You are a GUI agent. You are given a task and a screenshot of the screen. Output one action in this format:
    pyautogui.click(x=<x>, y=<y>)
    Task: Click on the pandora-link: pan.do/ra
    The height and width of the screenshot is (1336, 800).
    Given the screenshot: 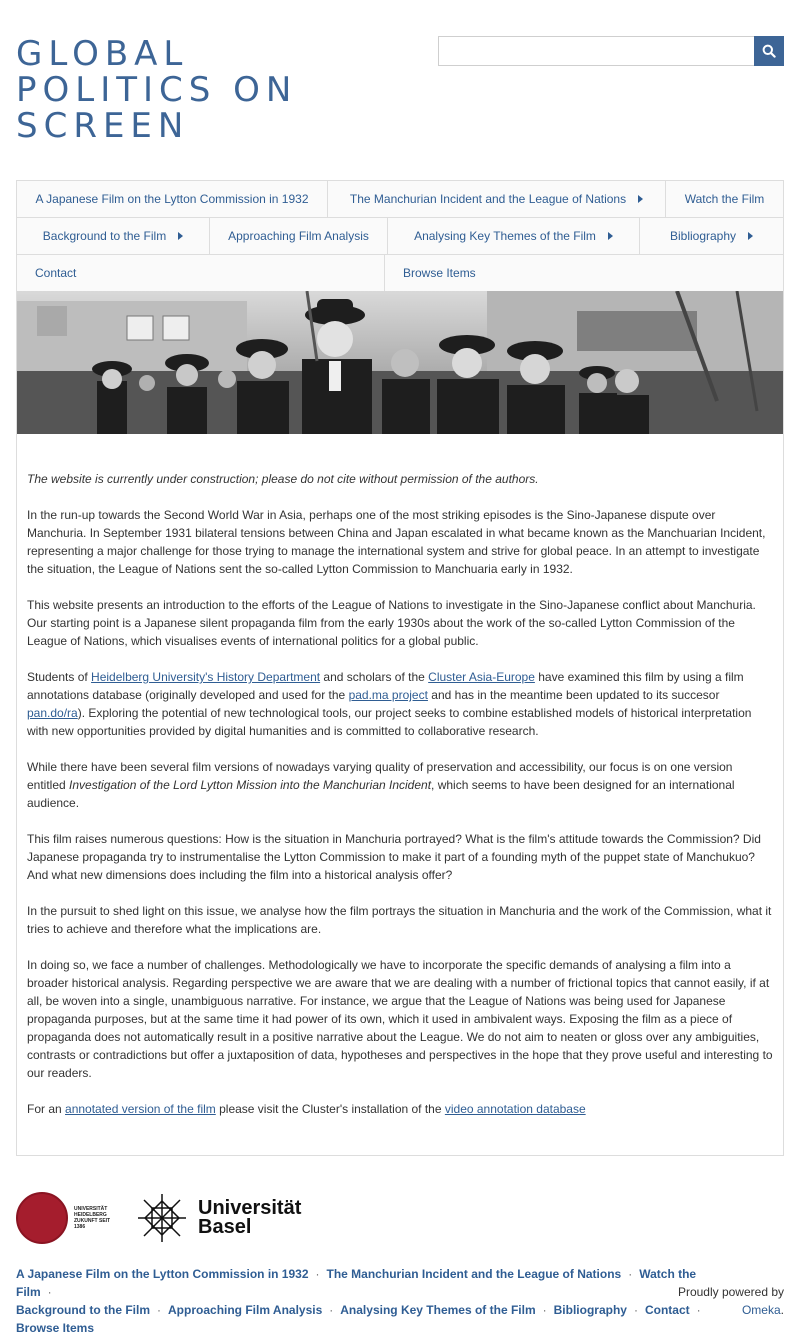 What is the action you would take?
    pyautogui.click(x=52, y=713)
    